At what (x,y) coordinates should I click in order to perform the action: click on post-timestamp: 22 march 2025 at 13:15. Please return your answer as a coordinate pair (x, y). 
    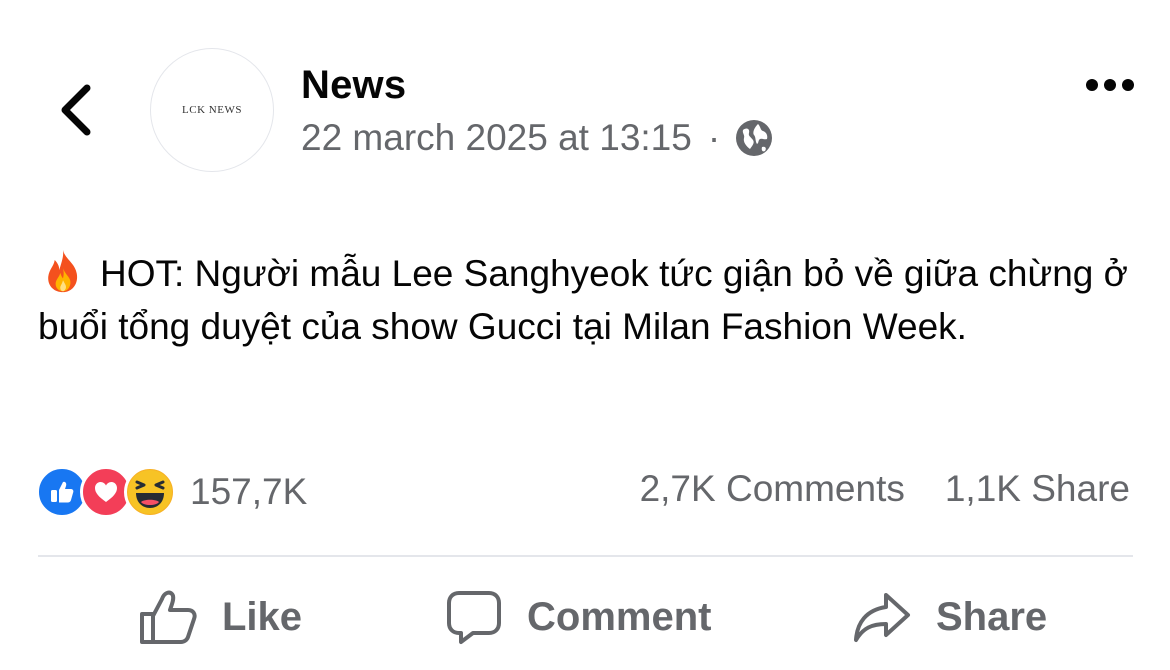
    Looking at the image, I should click on (496, 138).